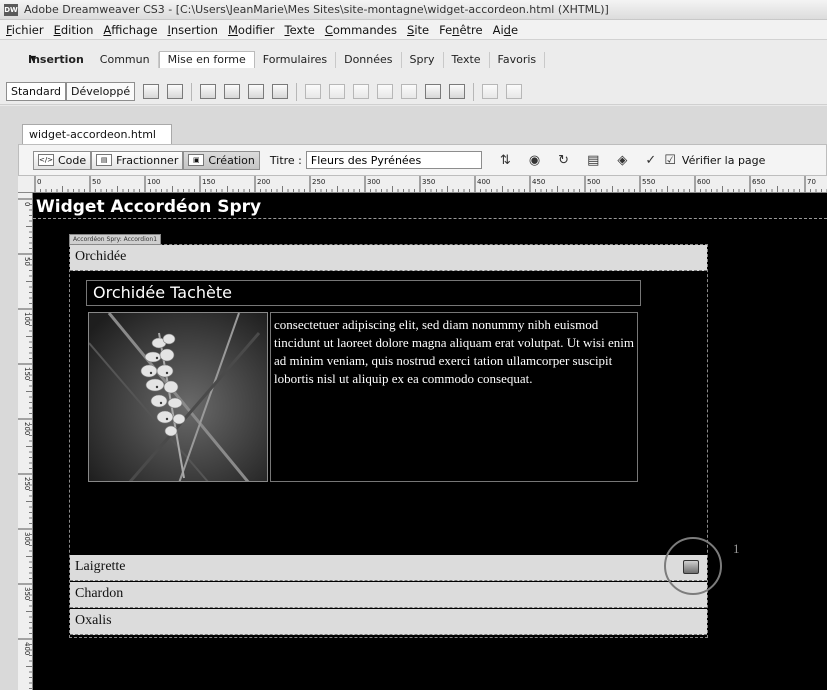  I want to click on visual-aids-icon: ◈, so click(622, 160).